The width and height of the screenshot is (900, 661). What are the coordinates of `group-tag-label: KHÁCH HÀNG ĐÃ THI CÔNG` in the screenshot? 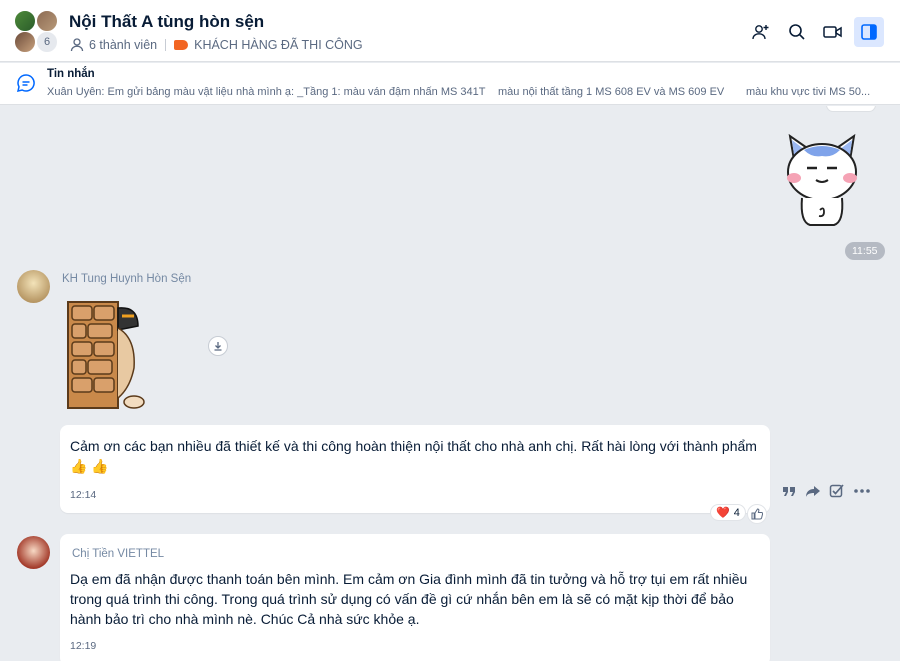 It's located at (278, 45).